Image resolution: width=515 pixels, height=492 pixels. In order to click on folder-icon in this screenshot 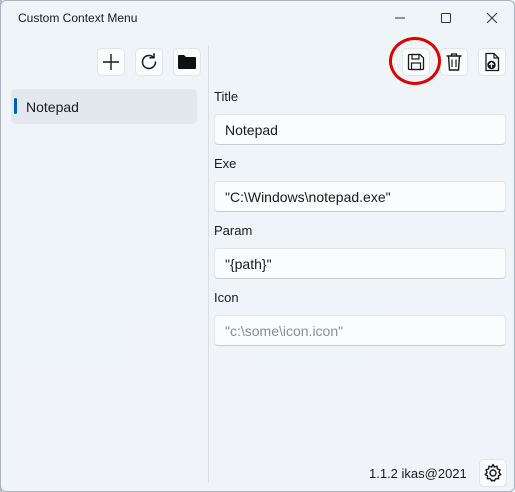, I will do `click(187, 62)`.